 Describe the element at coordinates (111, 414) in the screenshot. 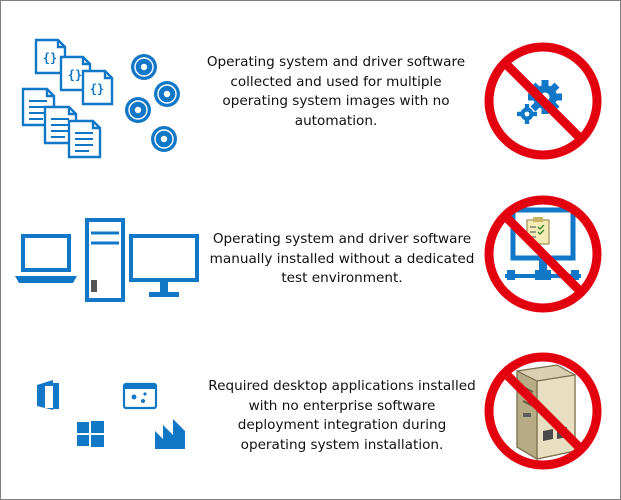

I see `desktop-apps-art` at that location.